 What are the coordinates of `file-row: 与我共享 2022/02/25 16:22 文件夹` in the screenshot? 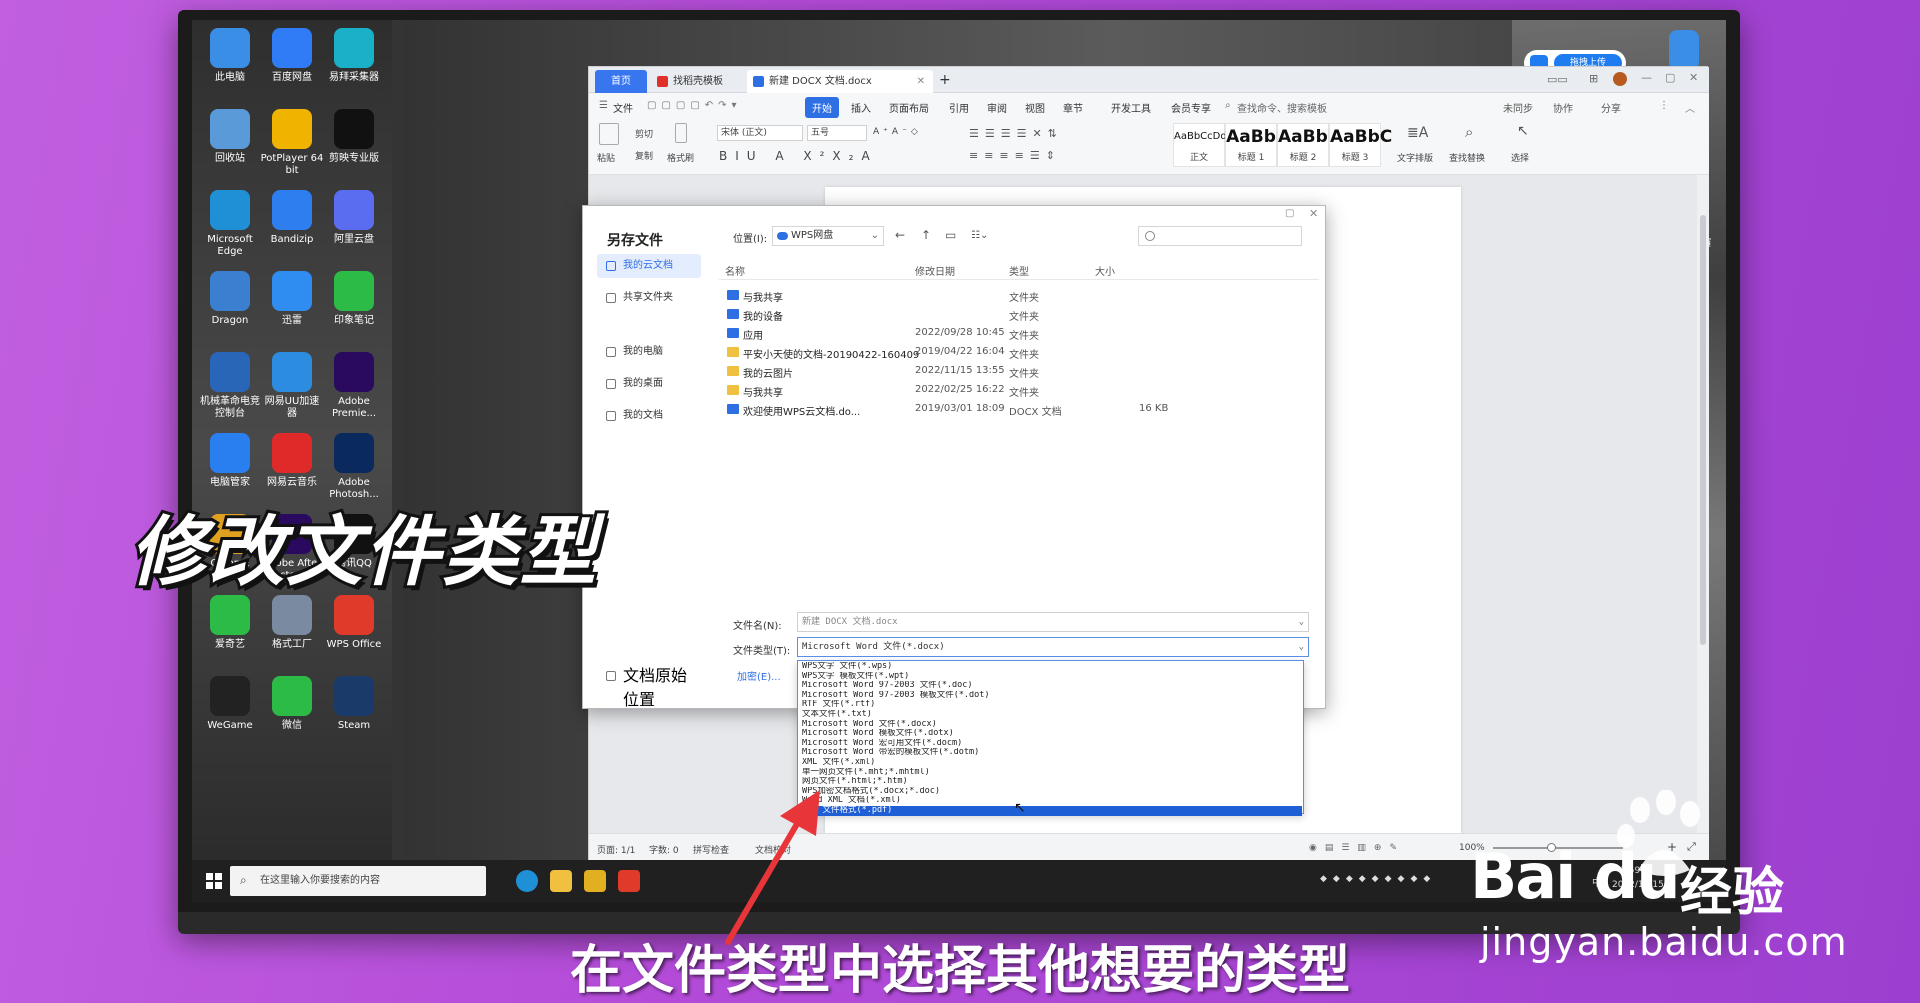 It's located at (1019, 390).